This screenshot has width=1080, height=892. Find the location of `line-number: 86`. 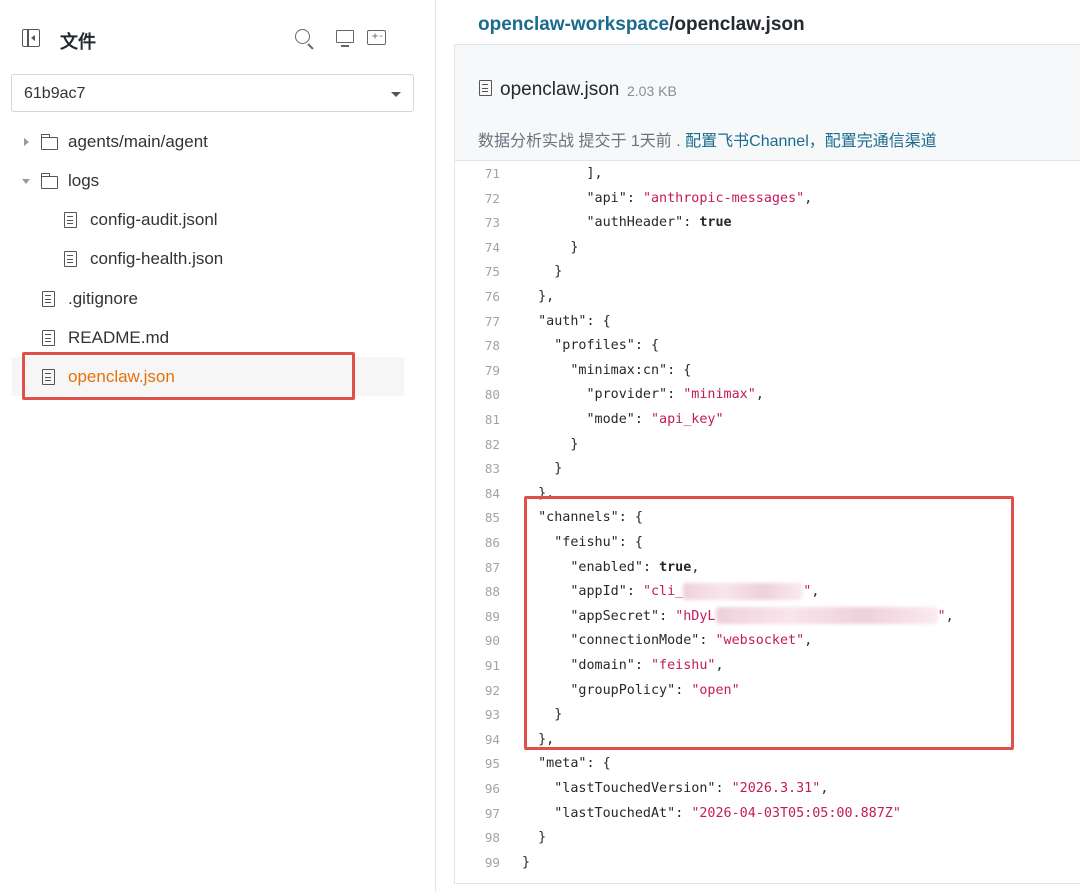

line-number: 86 is located at coordinates (492, 542).